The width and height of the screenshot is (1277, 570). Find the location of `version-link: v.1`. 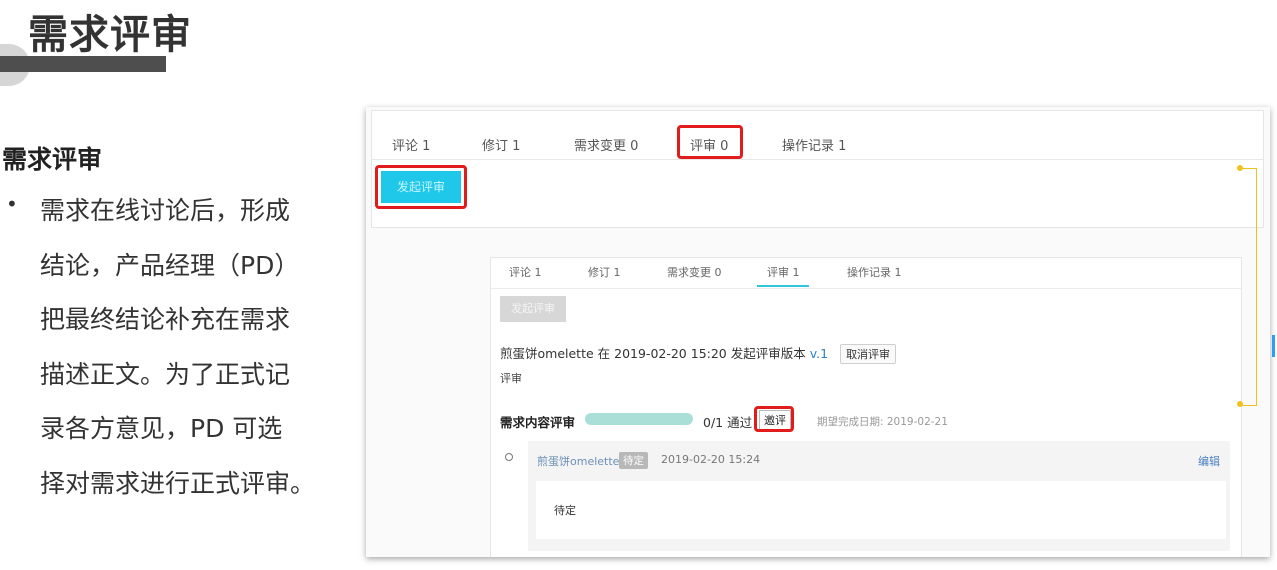

version-link: v.1 is located at coordinates (819, 353).